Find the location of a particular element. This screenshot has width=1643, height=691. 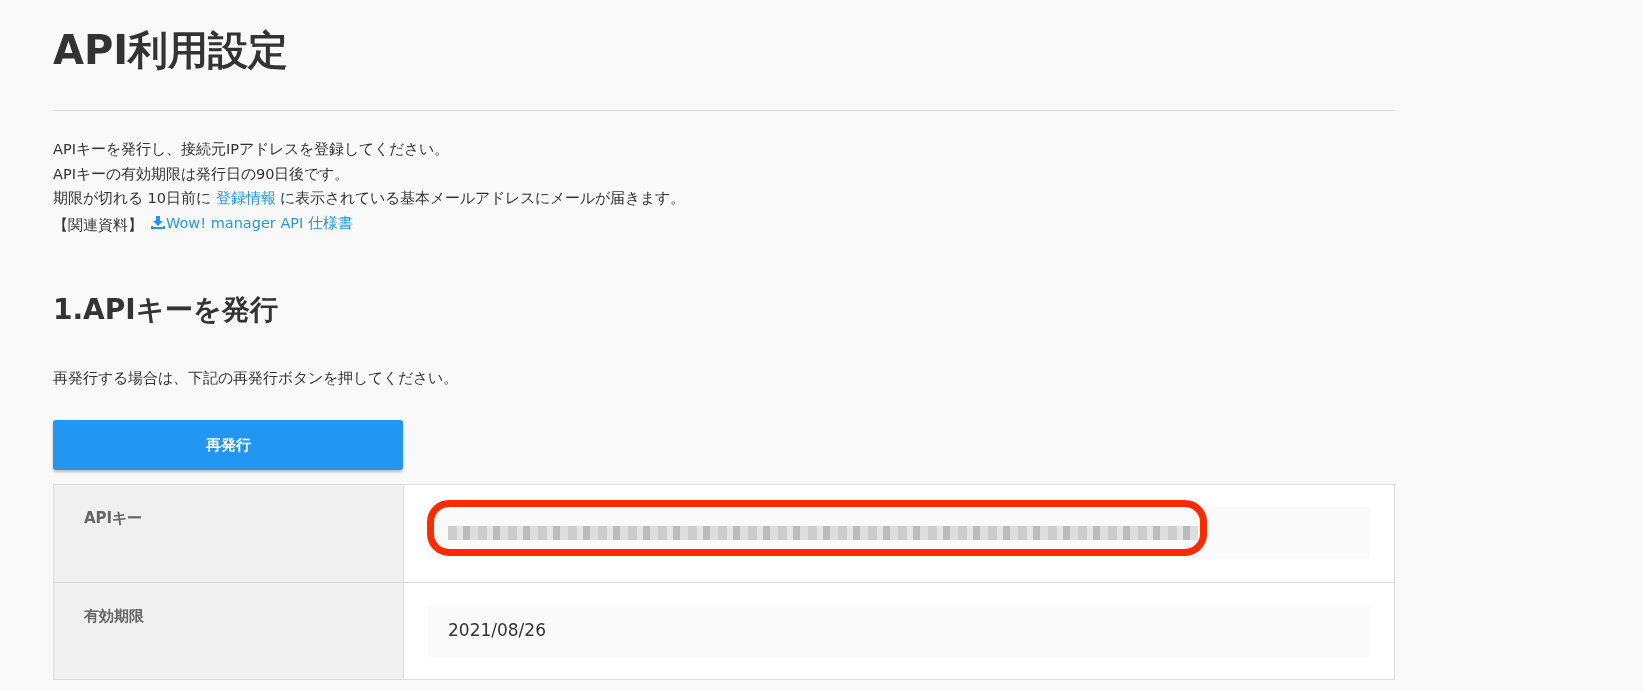

download-icon is located at coordinates (158, 223).